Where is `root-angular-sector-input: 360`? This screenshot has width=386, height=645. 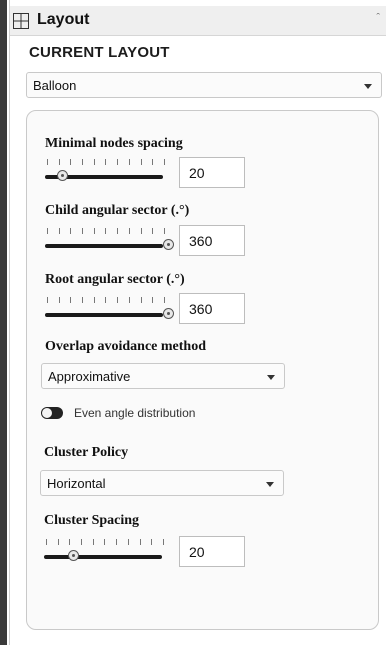 root-angular-sector-input: 360 is located at coordinates (212, 308).